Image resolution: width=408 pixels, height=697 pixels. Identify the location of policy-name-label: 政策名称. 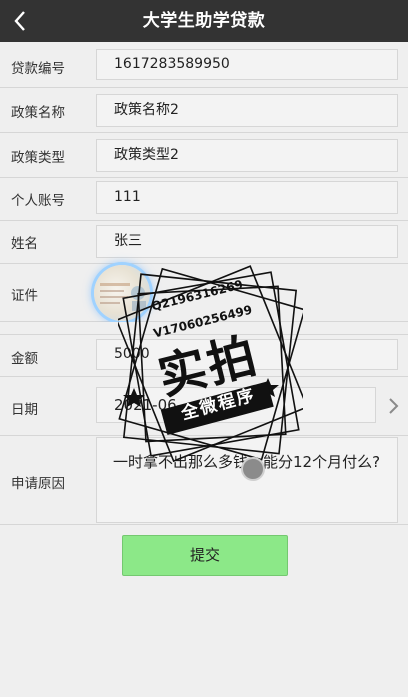
(38, 113).